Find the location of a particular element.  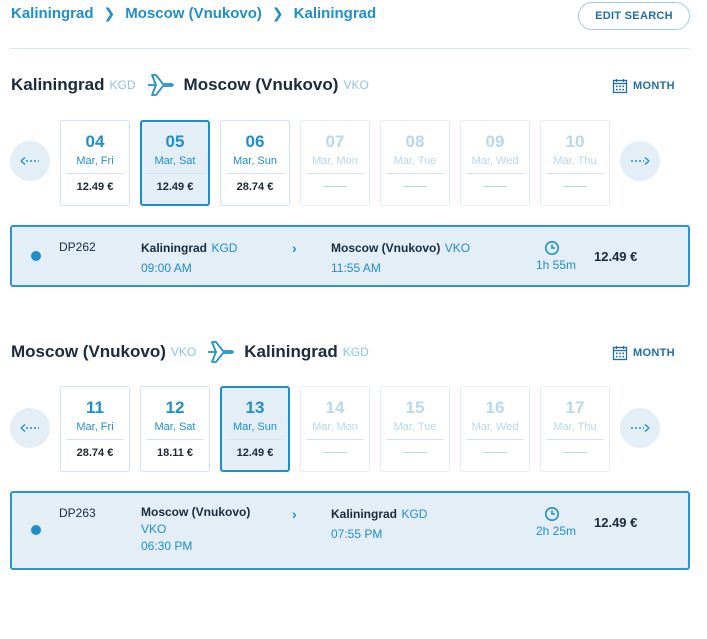

date-price: 18.11 € is located at coordinates (175, 453).